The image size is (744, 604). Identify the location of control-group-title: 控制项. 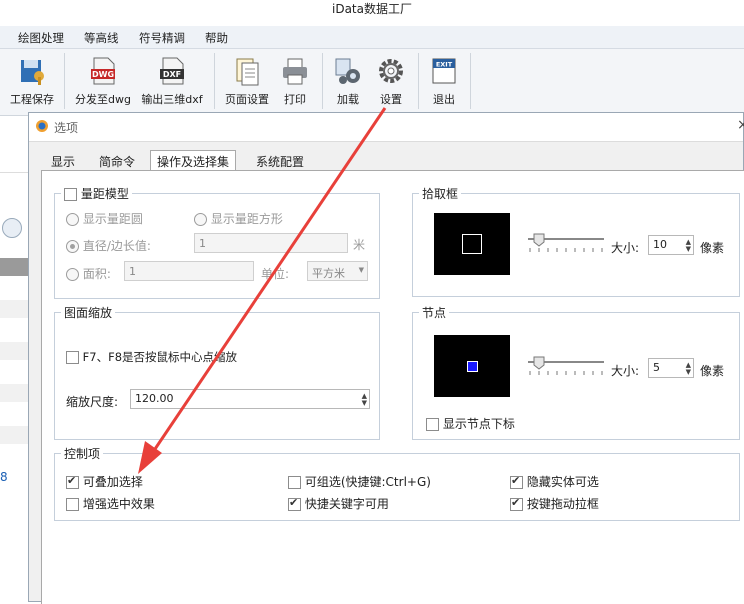
(82, 454).